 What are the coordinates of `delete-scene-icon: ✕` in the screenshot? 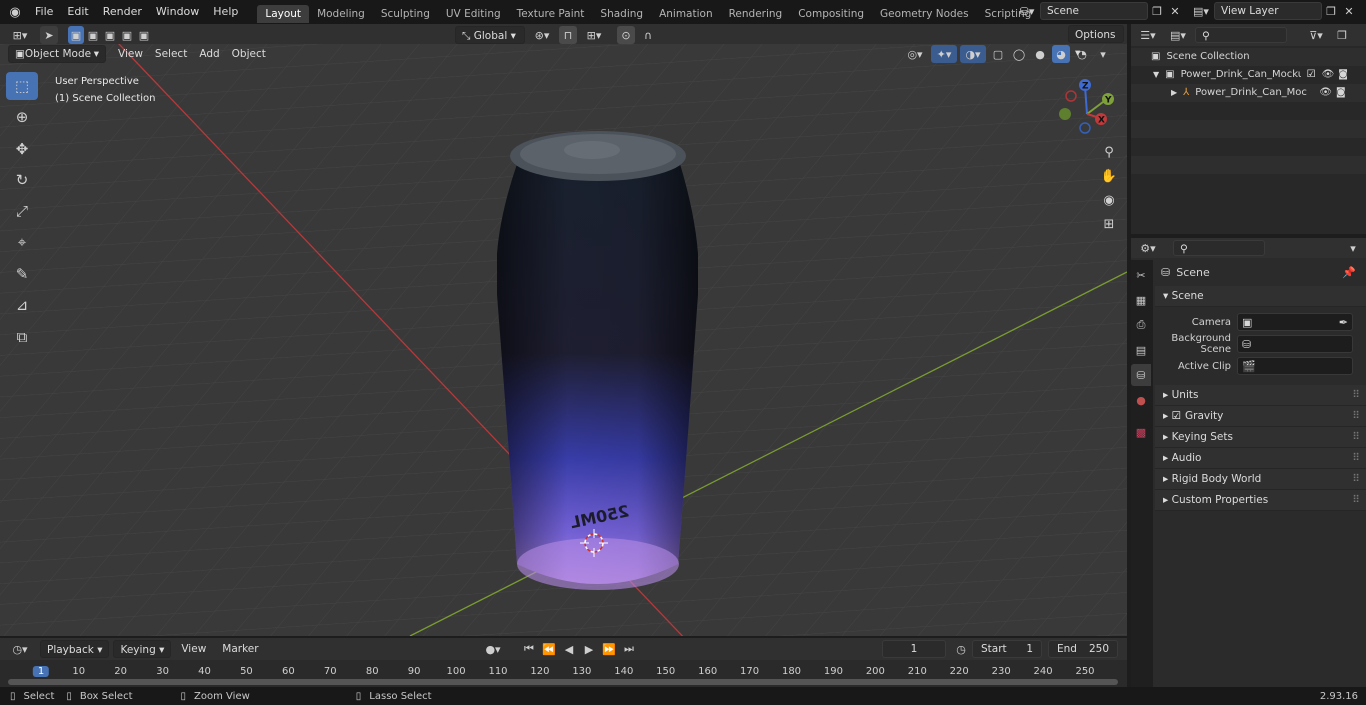 It's located at (1175, 11).